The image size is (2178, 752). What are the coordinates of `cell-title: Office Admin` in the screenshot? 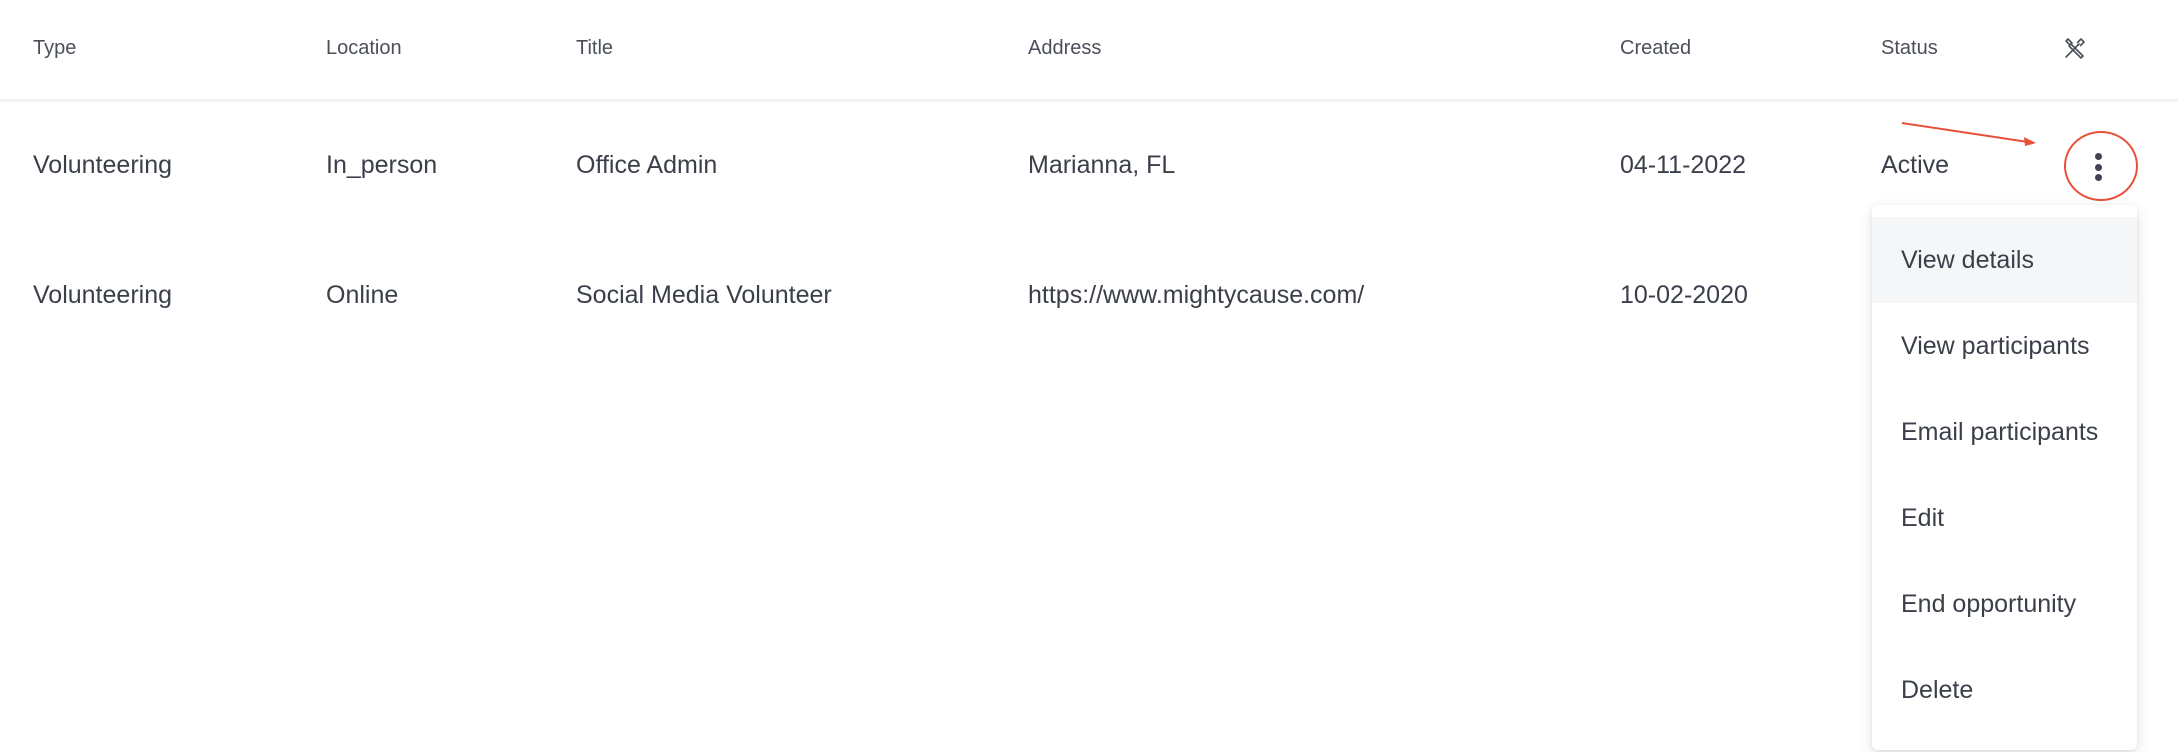 It's located at (647, 165).